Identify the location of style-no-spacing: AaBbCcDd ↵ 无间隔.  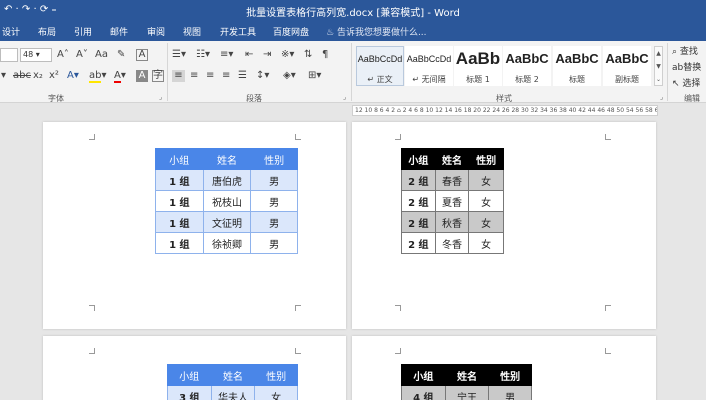
(429, 66).